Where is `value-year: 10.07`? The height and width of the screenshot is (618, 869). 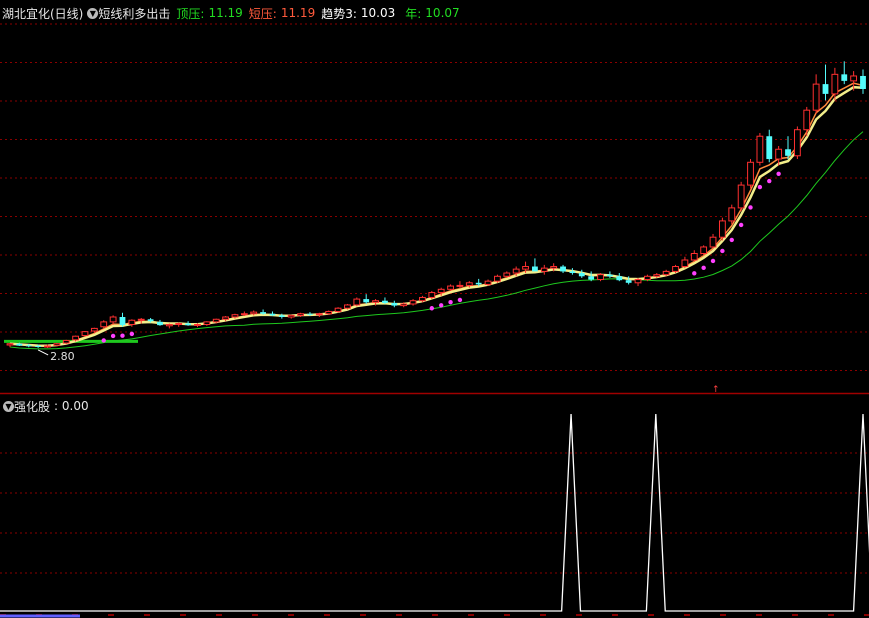 value-year: 10.07 is located at coordinates (442, 13).